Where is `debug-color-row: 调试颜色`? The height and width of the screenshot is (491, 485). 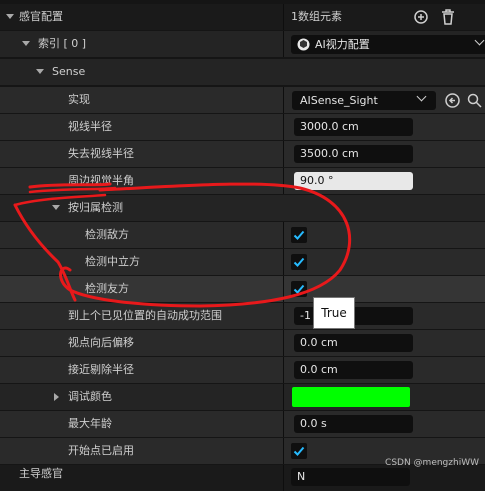 debug-color-row: 调试颜色 is located at coordinates (242, 397).